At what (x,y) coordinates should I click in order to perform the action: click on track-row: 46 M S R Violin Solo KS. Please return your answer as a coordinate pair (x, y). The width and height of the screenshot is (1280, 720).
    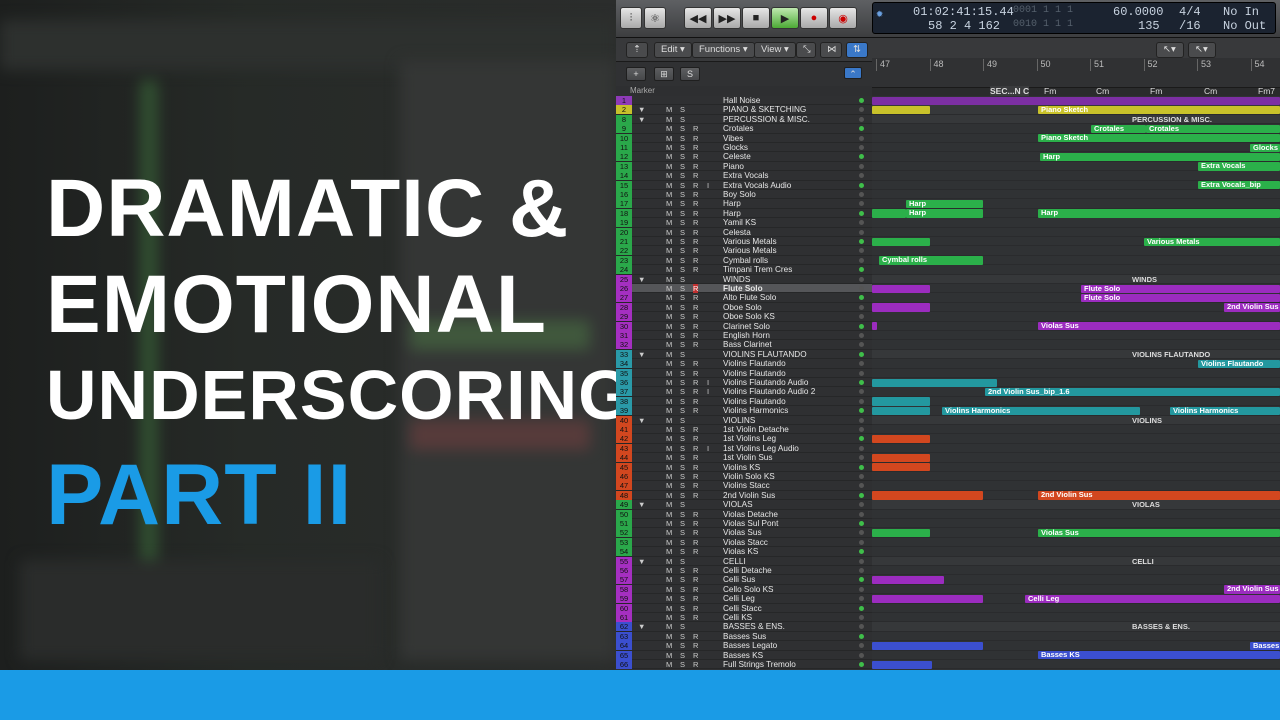
    Looking at the image, I should click on (744, 477).